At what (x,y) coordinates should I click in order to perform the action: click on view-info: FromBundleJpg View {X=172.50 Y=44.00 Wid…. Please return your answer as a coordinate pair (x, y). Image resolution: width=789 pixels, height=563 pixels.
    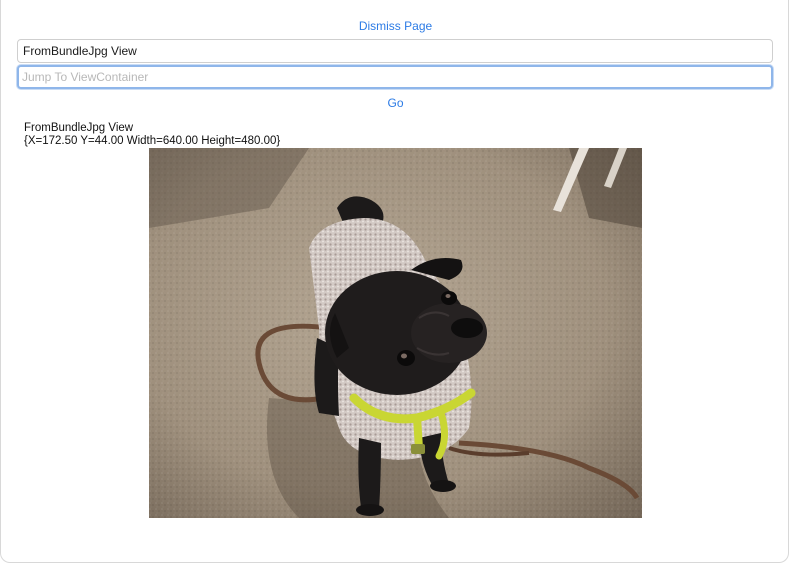
    Looking at the image, I should click on (152, 135).